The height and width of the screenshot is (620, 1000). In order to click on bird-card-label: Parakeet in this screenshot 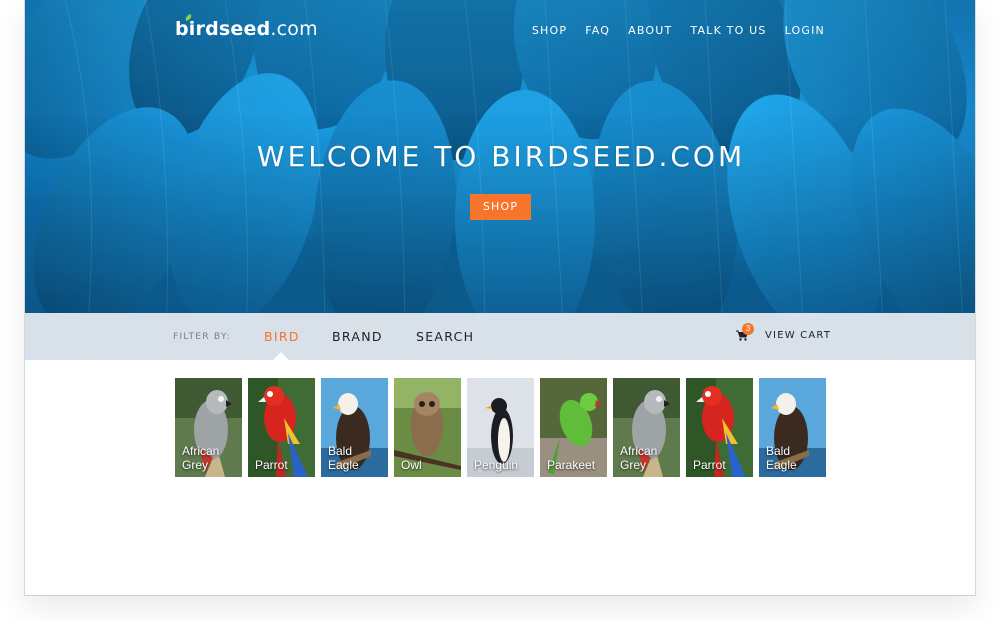, I will do `click(571, 465)`.